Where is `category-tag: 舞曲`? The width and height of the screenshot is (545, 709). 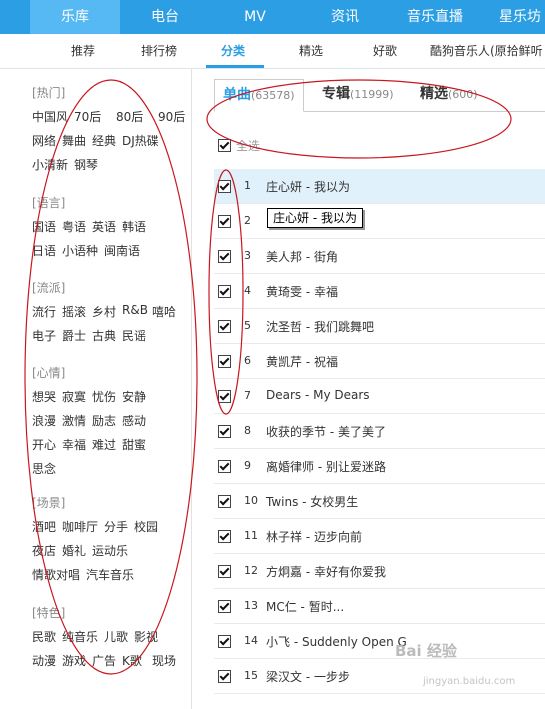 category-tag: 舞曲 is located at coordinates (74, 140).